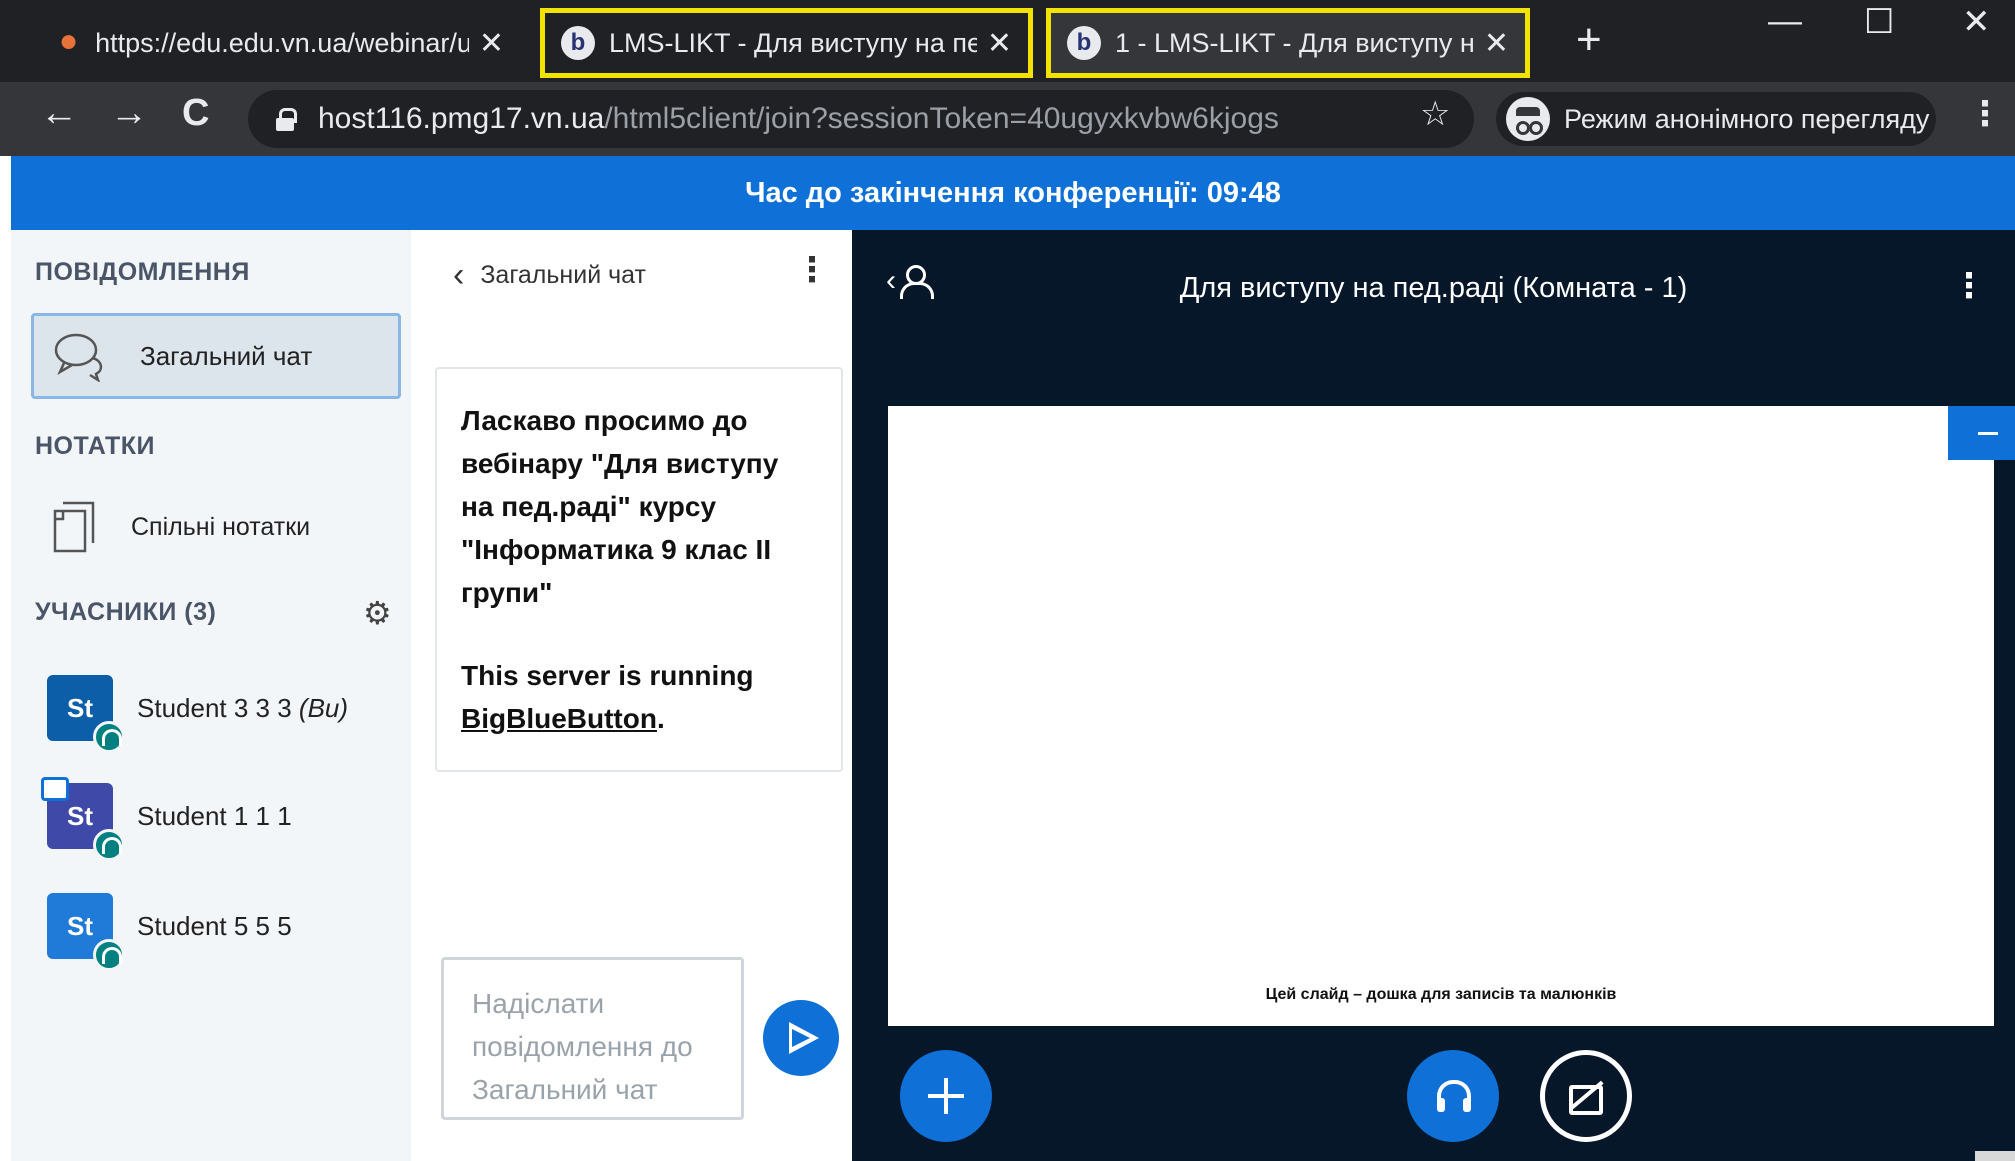 The width and height of the screenshot is (2015, 1161). What do you see at coordinates (592, 1038) in the screenshot?
I see `chat-message-input: Надіслати повідомлення до Загальний чат` at bounding box center [592, 1038].